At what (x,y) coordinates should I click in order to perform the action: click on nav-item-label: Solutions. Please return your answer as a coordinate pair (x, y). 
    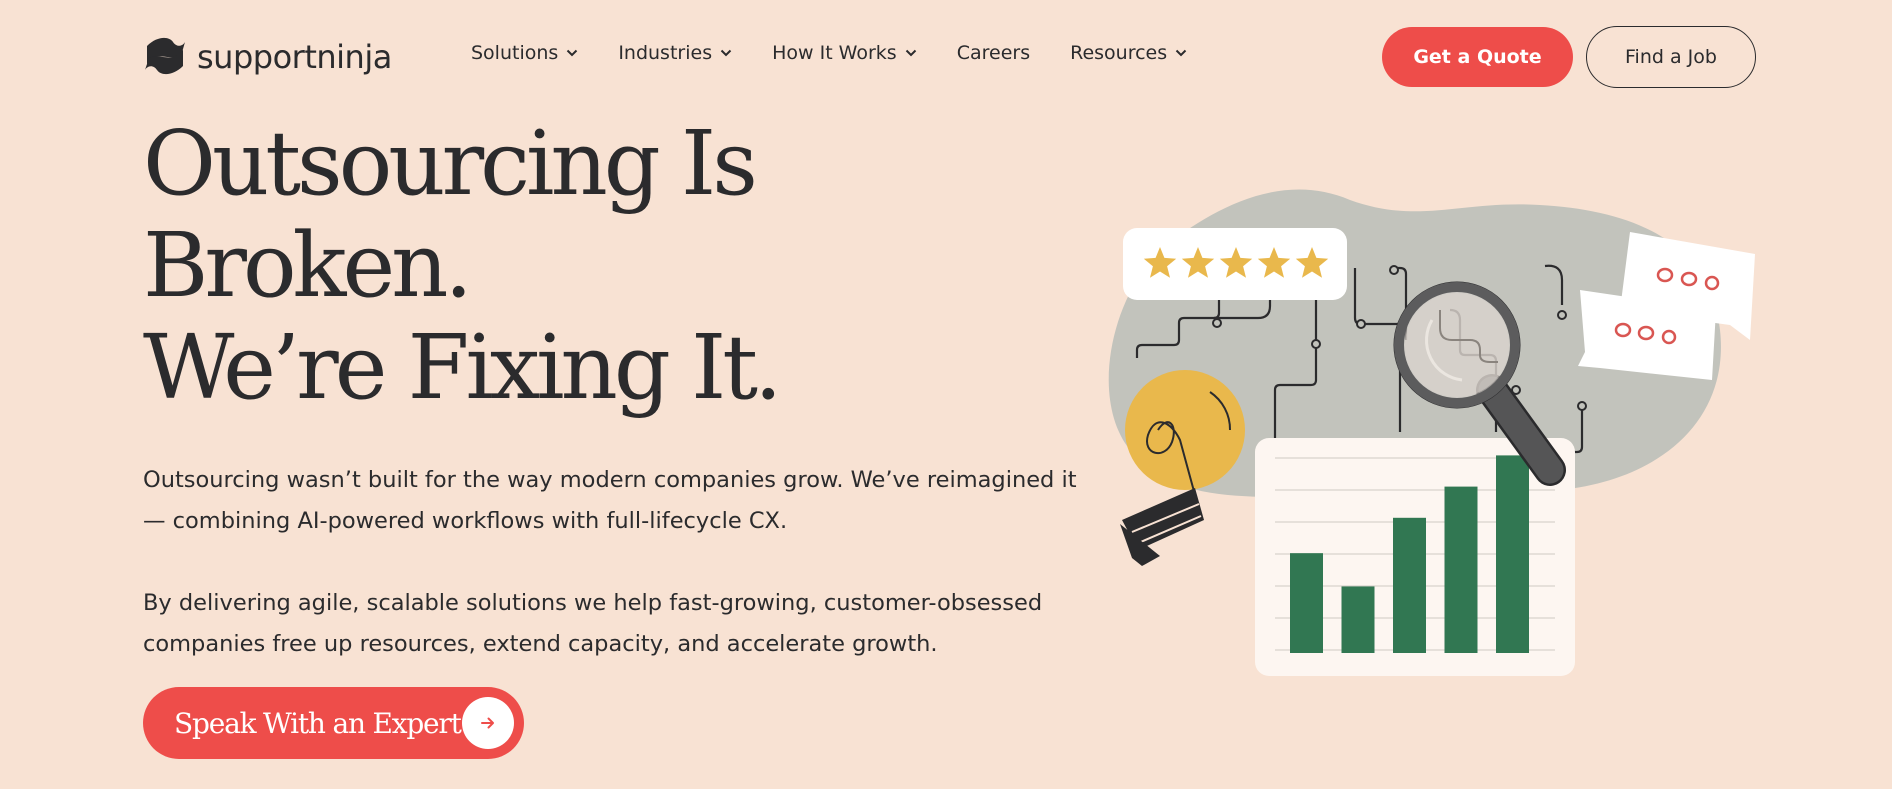
    Looking at the image, I should click on (515, 53).